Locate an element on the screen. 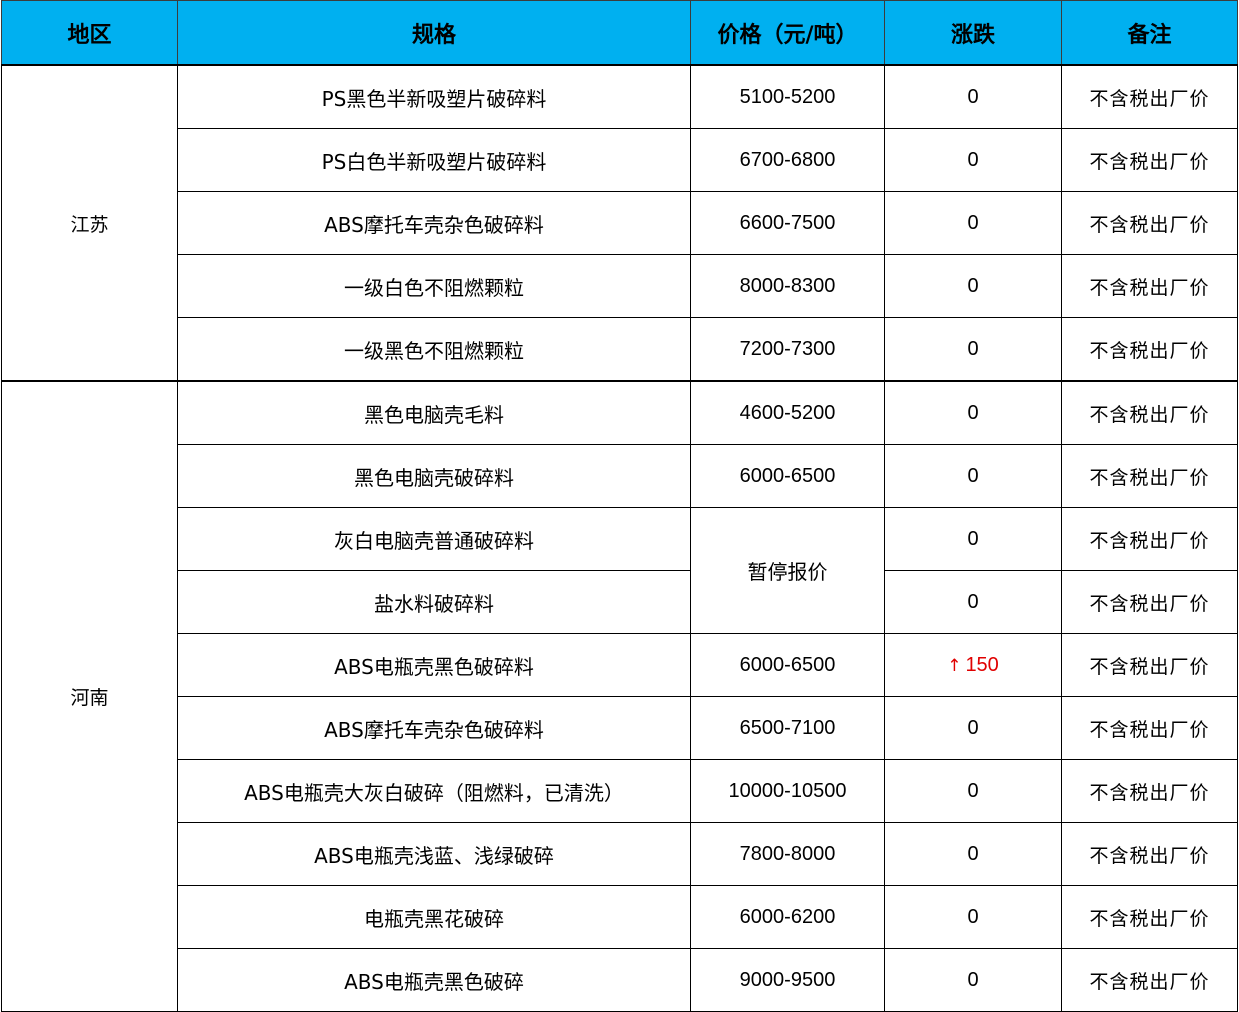 The width and height of the screenshot is (1239, 1012). spec-cell: ABS电瓶壳浅蓝、浅绿破碎 is located at coordinates (434, 854).